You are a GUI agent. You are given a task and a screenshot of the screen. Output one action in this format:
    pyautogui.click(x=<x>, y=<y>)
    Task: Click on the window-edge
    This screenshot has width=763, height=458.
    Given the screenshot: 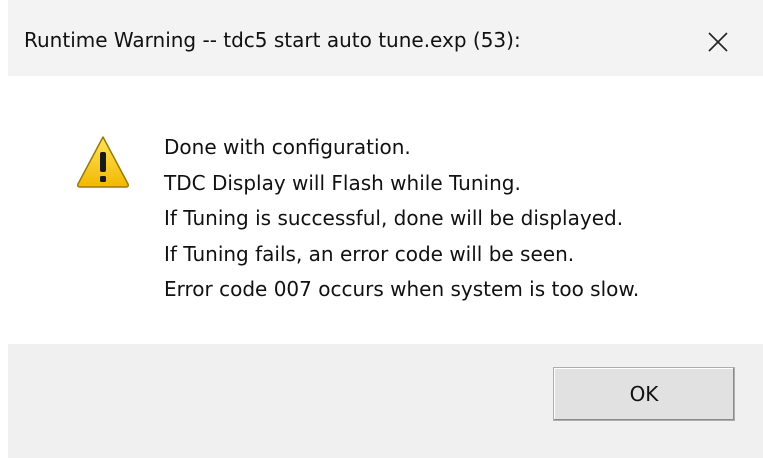 What is the action you would take?
    pyautogui.click(x=4, y=229)
    